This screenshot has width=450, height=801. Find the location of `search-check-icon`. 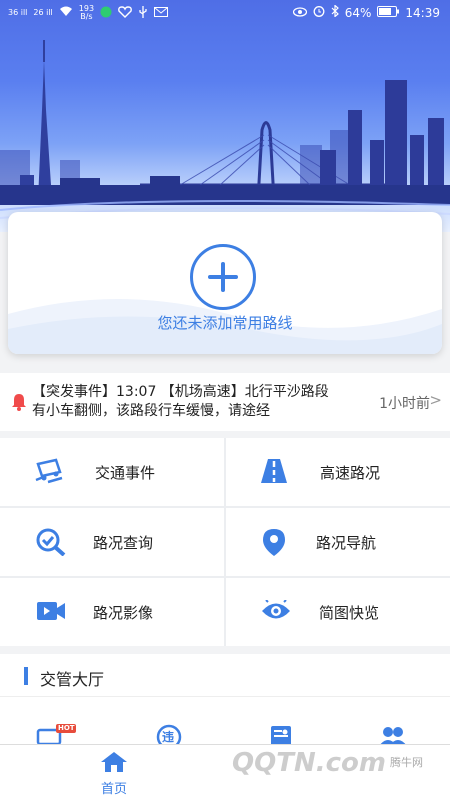

search-check-icon is located at coordinates (51, 544).